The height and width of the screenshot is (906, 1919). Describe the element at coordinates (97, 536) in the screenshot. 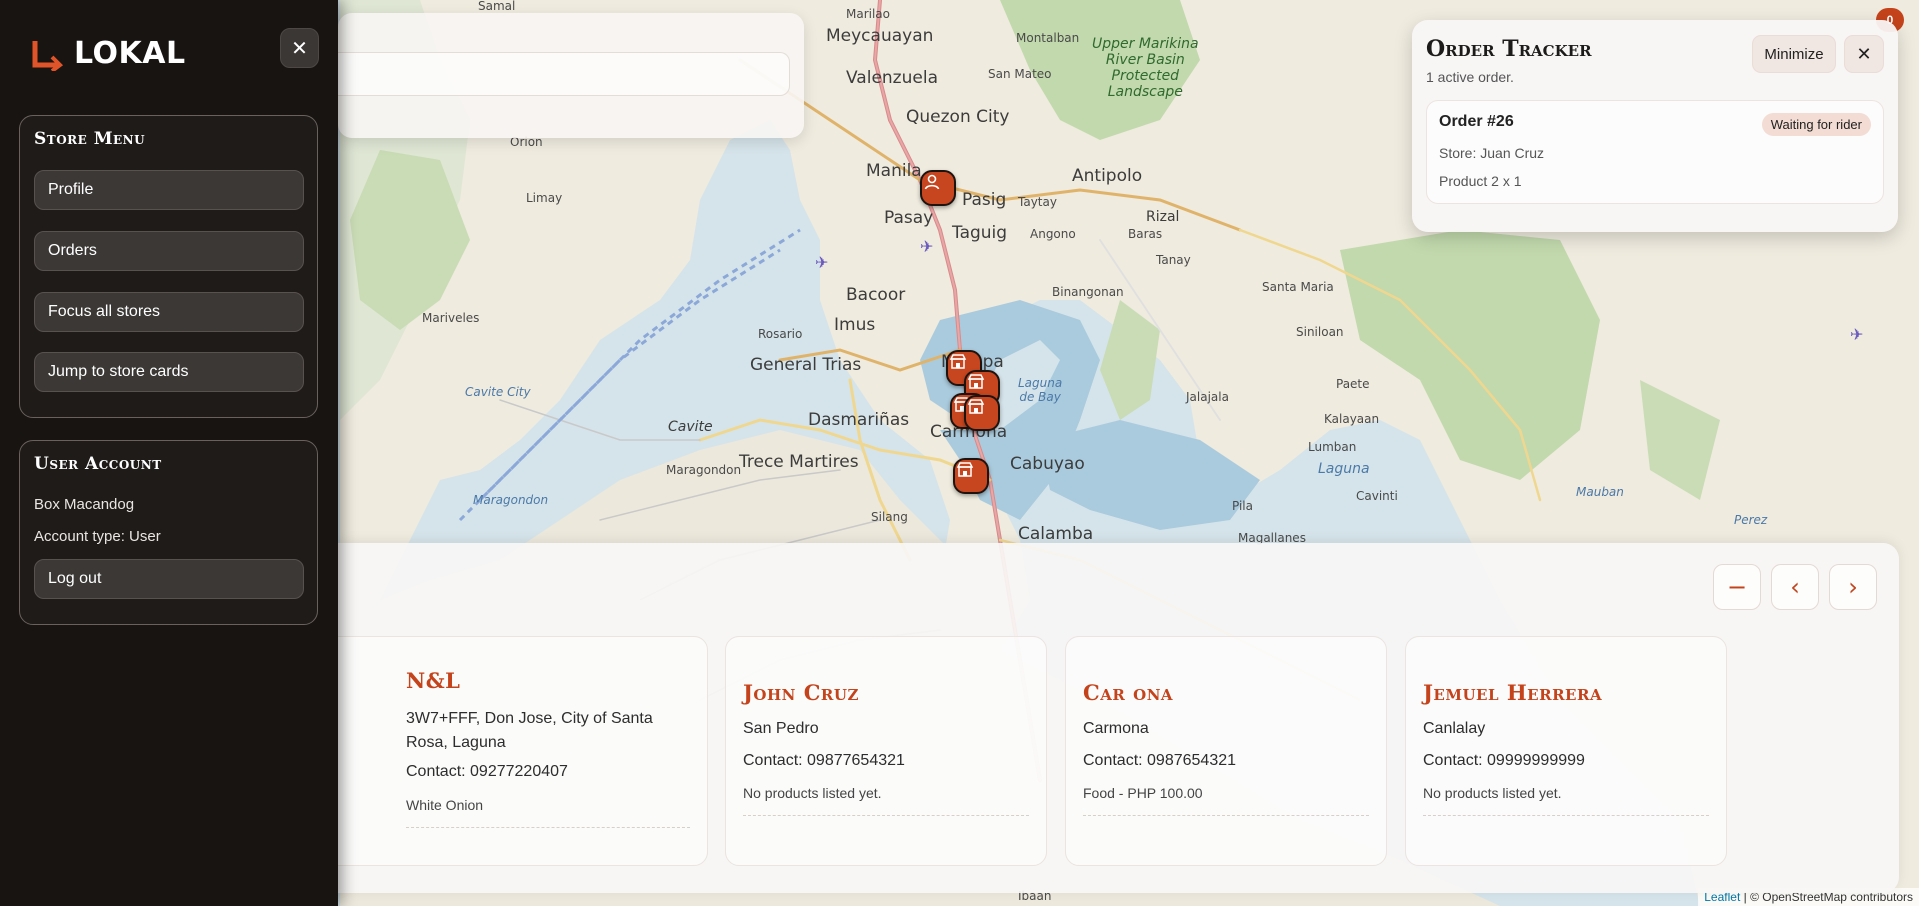

I see `account-type: Account type: User` at that location.